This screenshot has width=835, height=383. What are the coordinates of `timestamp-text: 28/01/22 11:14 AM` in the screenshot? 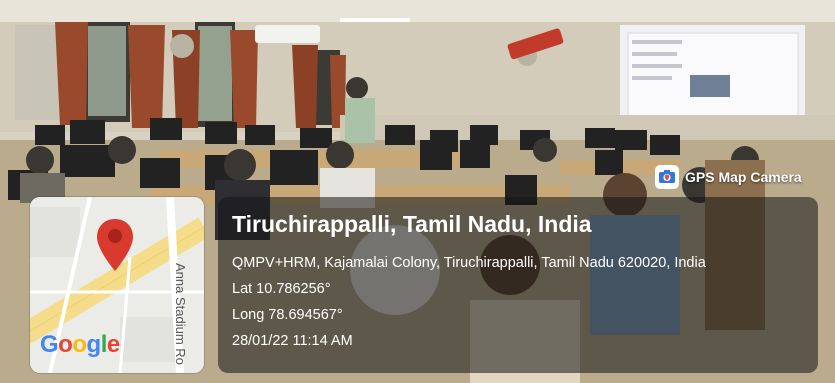 It's located at (292, 341).